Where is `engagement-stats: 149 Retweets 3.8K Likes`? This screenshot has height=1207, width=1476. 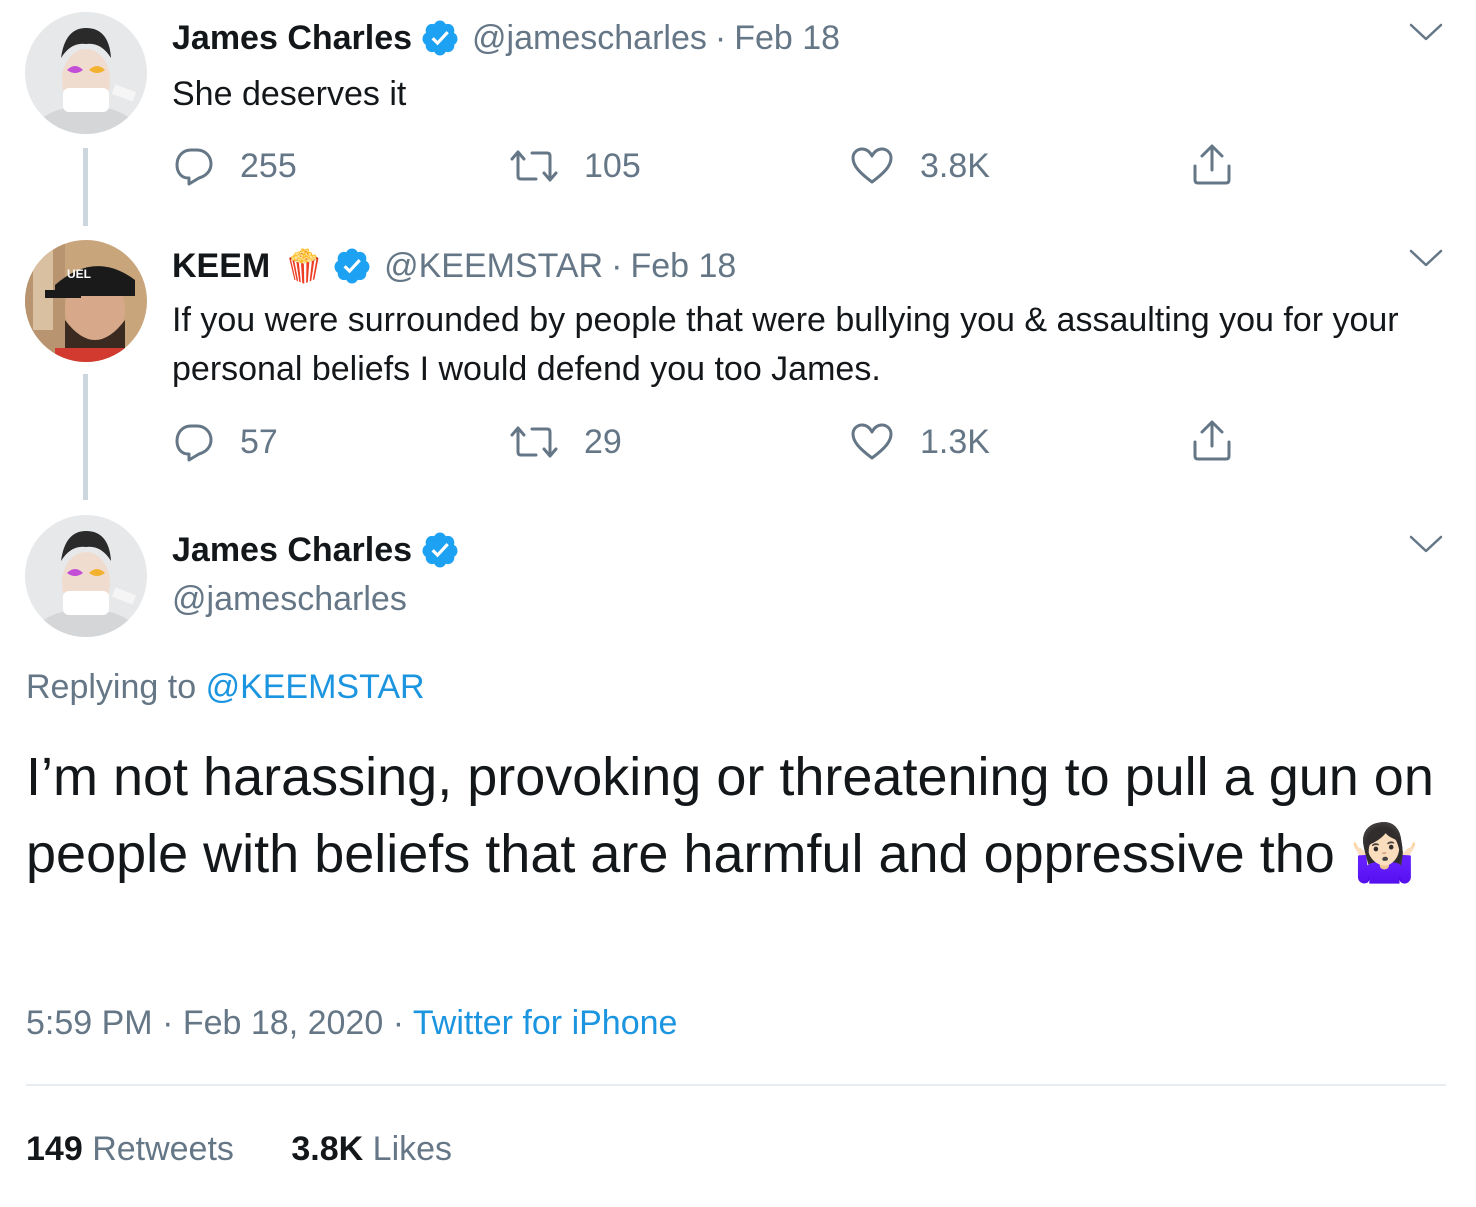 engagement-stats: 149 Retweets 3.8K Likes is located at coordinates (263, 1149).